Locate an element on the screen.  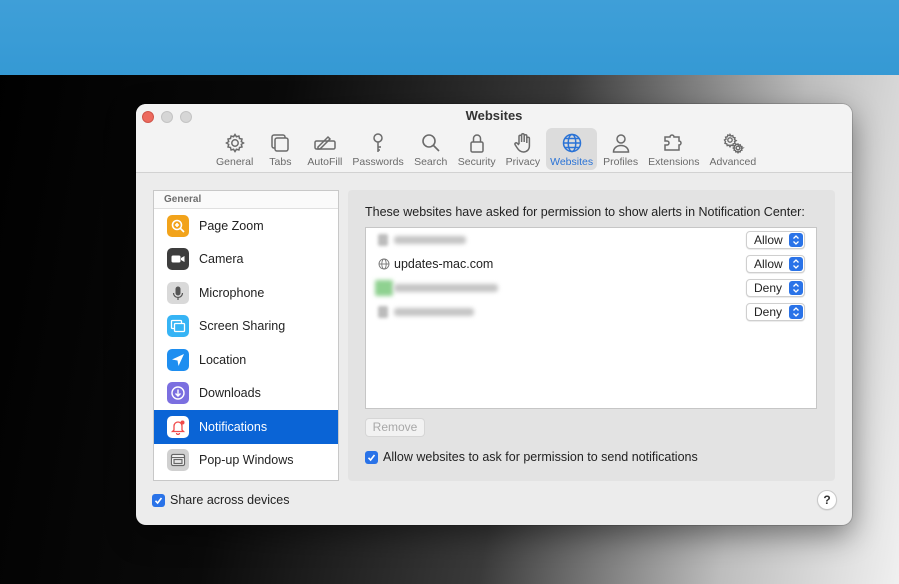
tab-autofill: AutoFill is located at coordinates (324, 149).